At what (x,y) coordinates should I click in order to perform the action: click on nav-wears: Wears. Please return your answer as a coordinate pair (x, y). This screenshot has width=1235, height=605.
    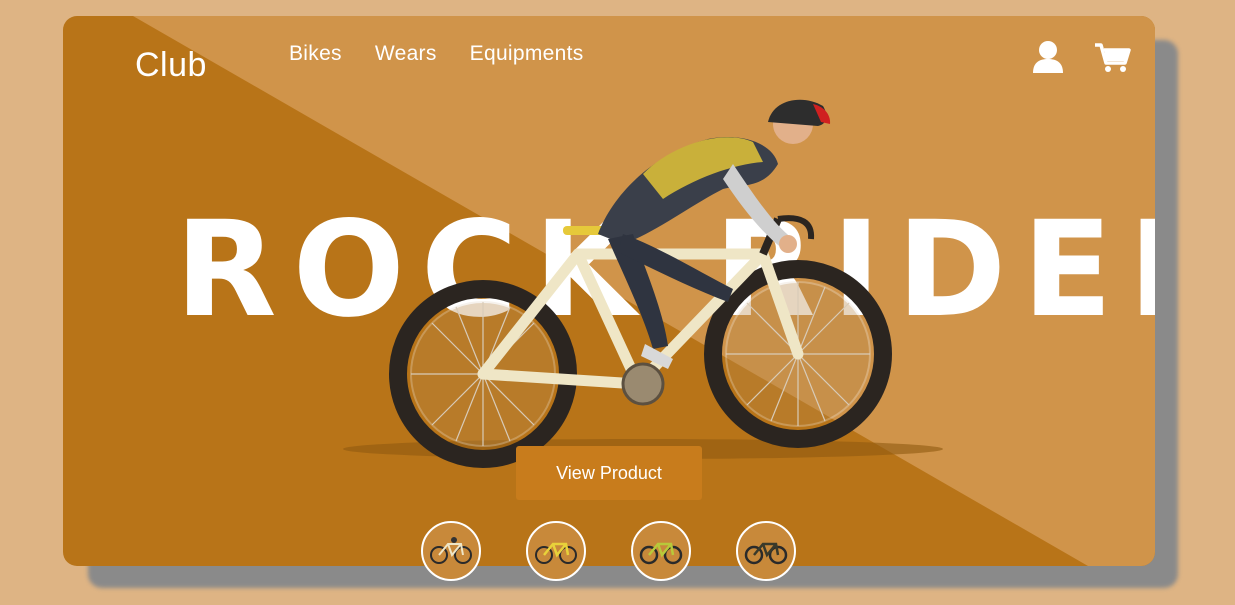
    Looking at the image, I should click on (406, 54).